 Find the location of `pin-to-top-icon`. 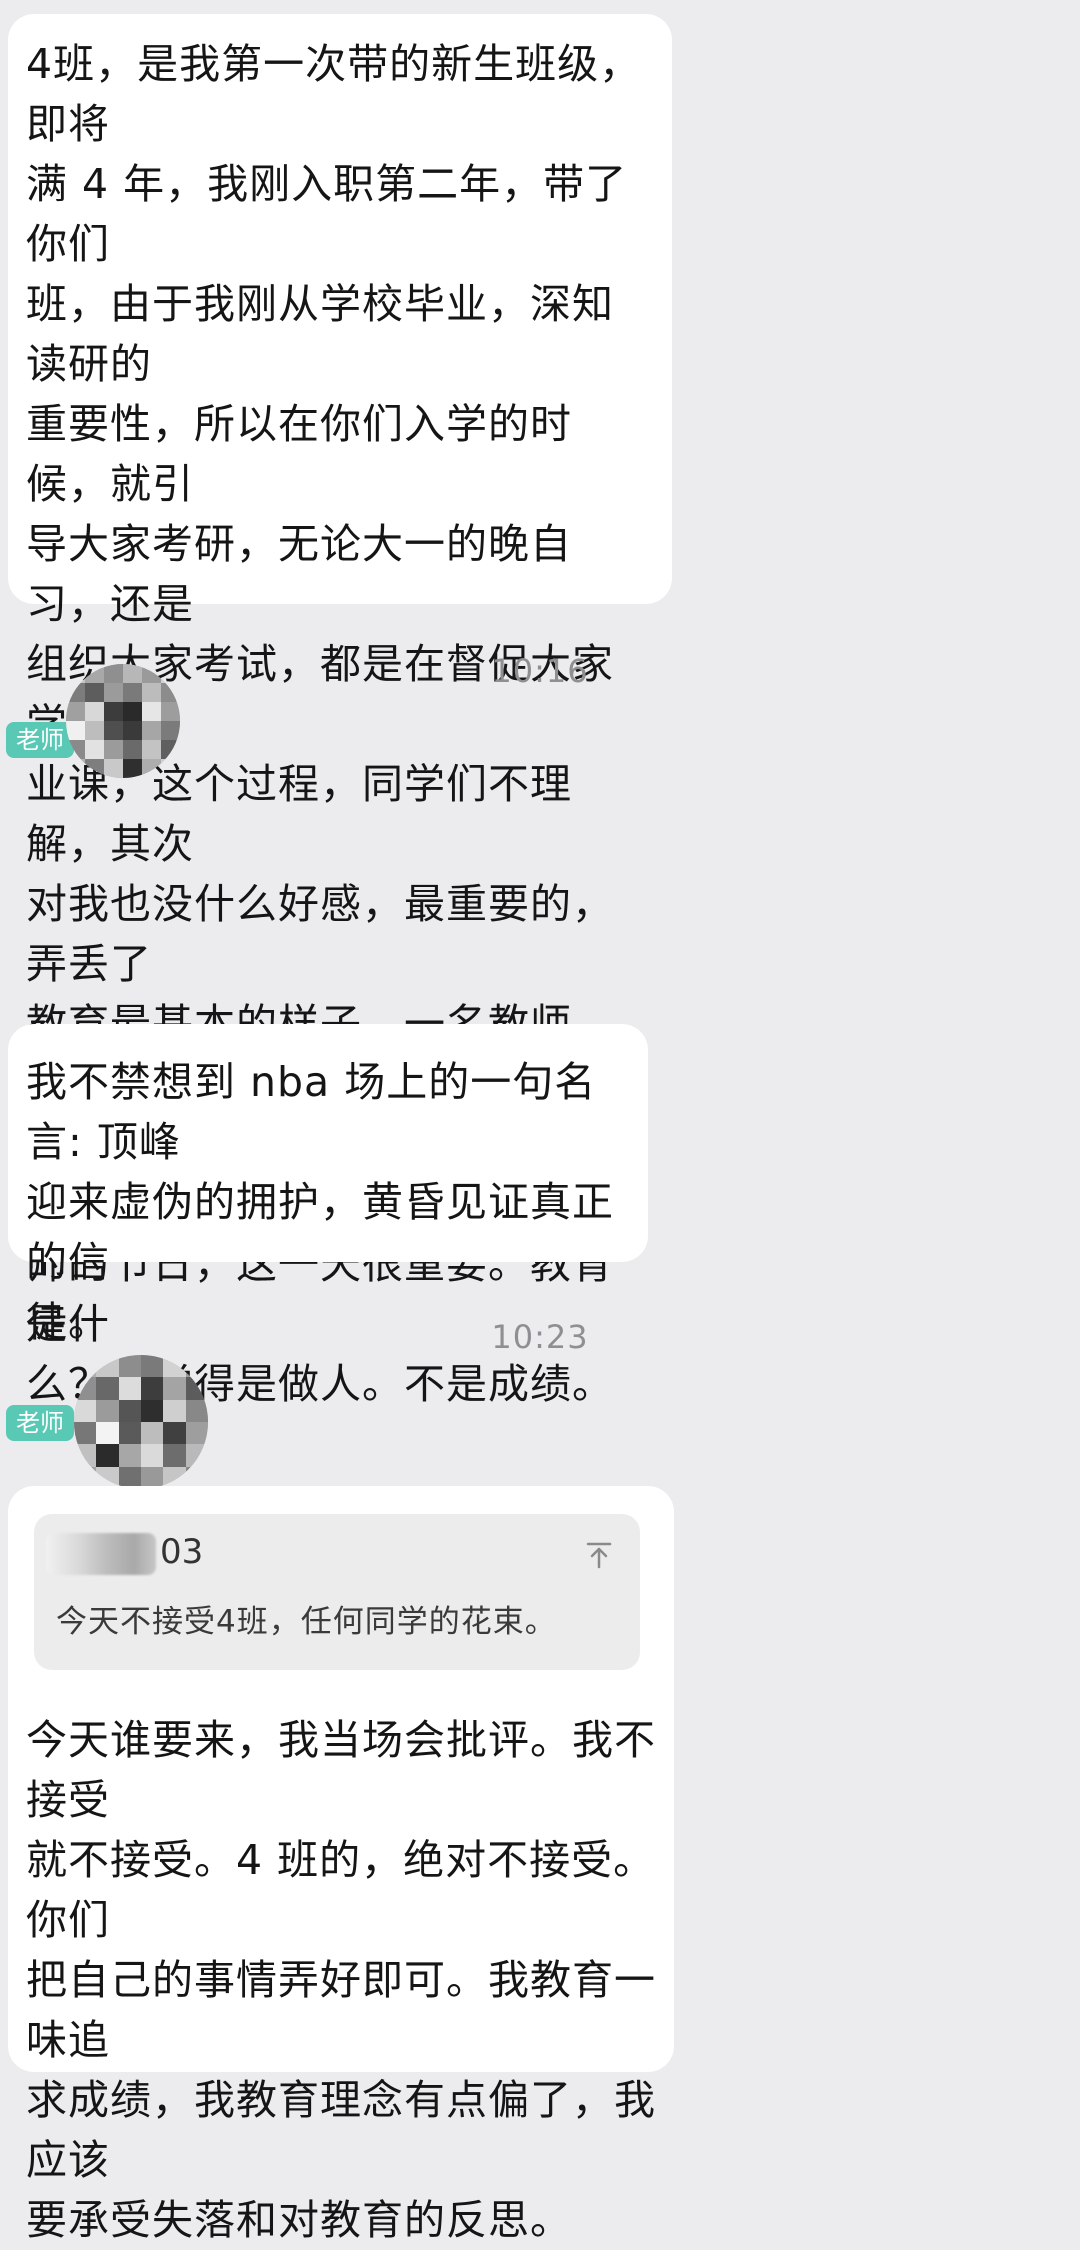

pin-to-top-icon is located at coordinates (599, 1555).